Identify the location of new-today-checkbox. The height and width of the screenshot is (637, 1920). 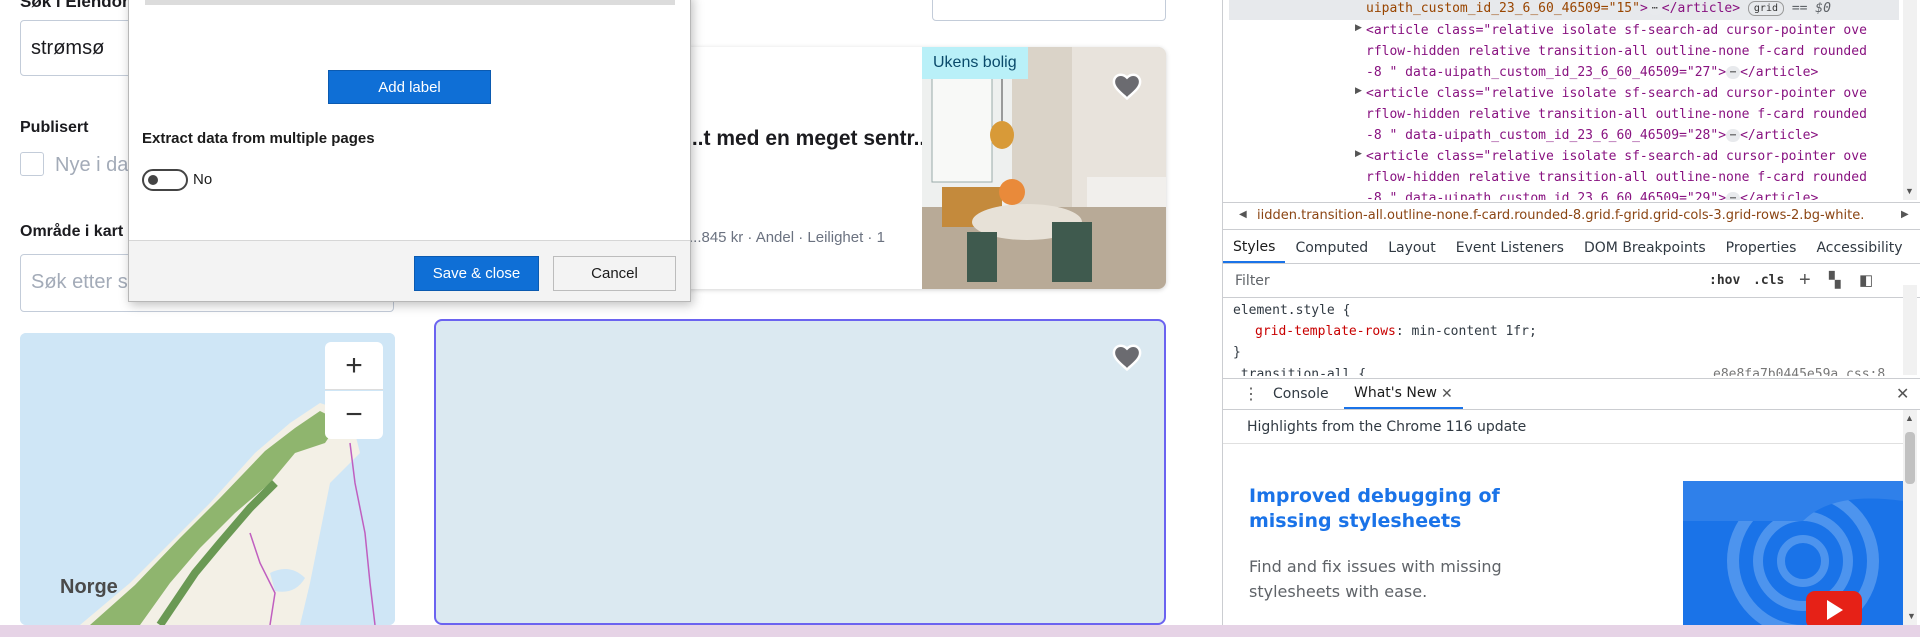
(32, 164).